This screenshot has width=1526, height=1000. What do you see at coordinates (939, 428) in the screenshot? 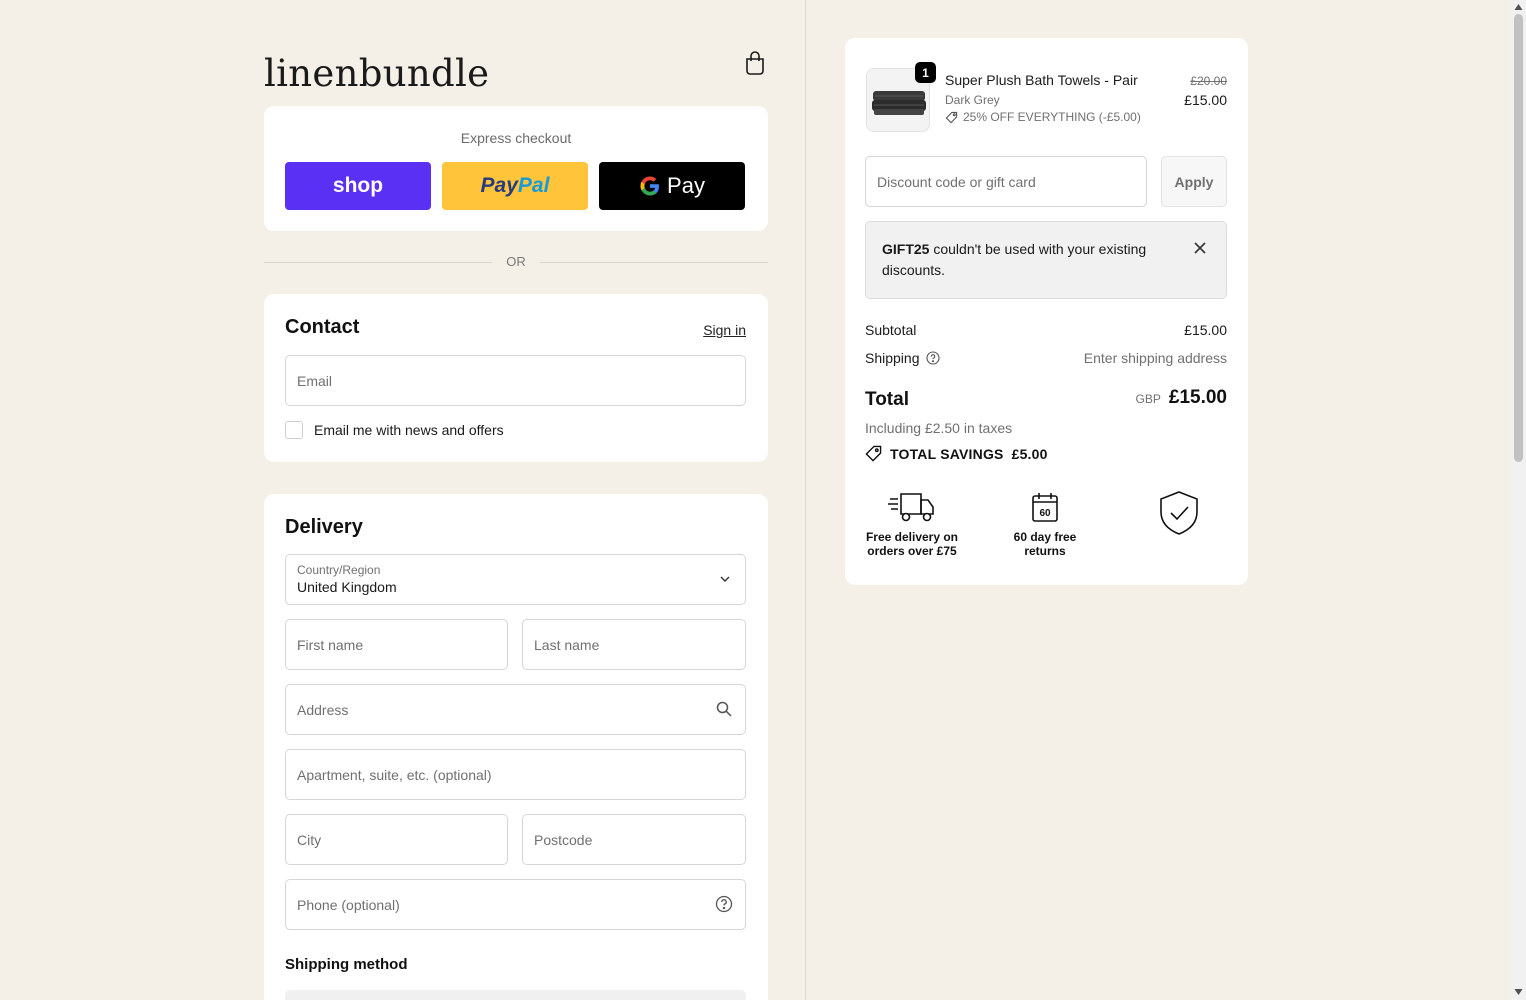
I see `taxes-note: Including £2.50 in taxes` at bounding box center [939, 428].